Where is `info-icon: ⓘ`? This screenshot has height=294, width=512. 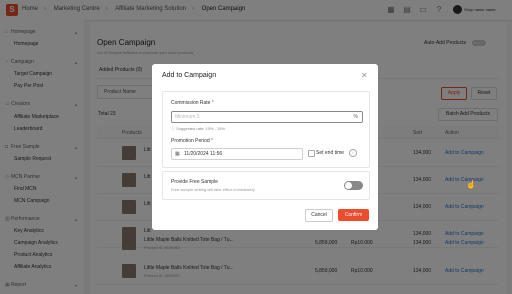
info-icon: ⓘ is located at coordinates (173, 128).